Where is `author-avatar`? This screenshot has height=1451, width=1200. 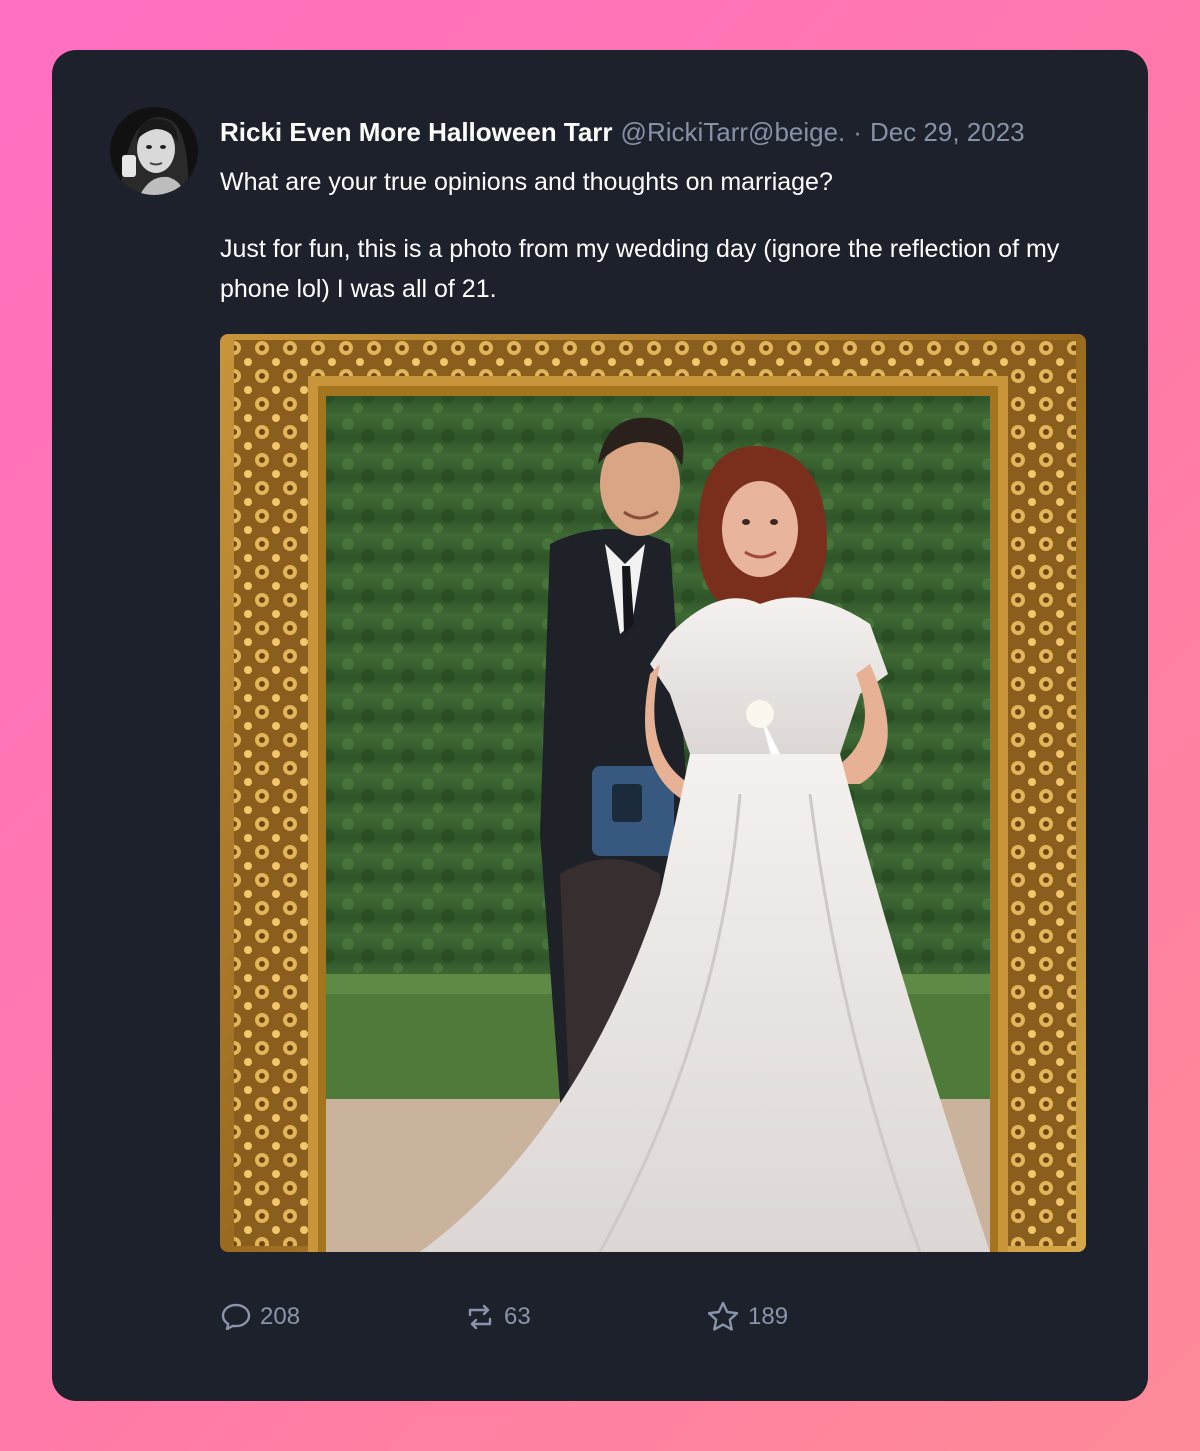 author-avatar is located at coordinates (154, 151).